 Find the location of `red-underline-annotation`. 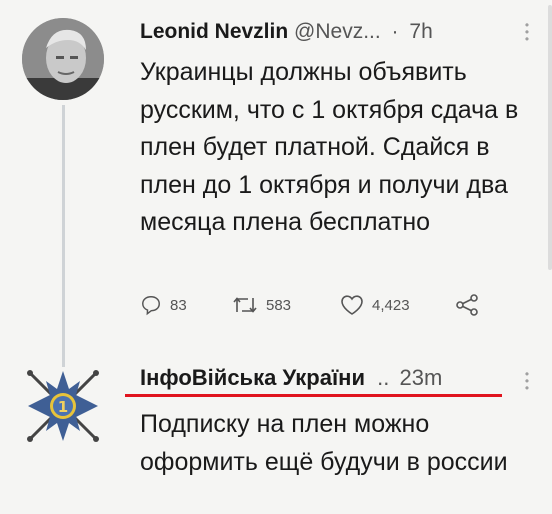

red-underline-annotation is located at coordinates (313, 395).